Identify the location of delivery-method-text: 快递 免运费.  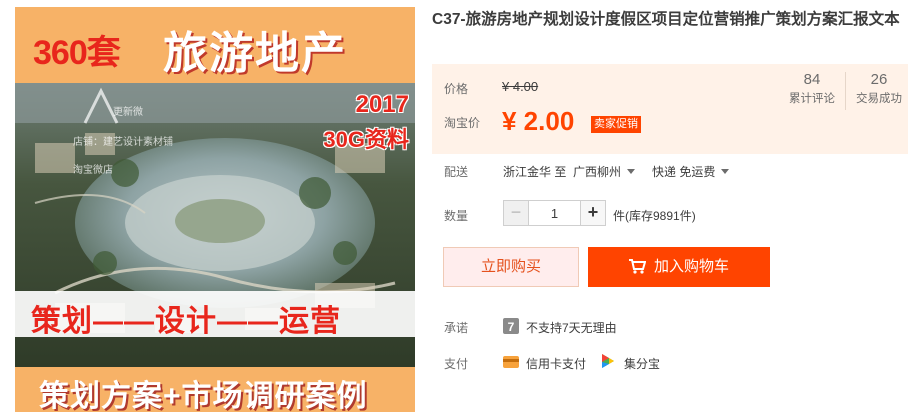
(684, 172).